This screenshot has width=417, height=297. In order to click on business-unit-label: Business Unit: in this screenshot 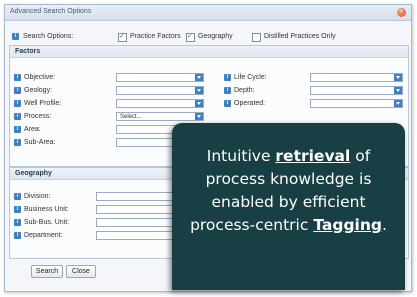, I will do `click(46, 209)`.